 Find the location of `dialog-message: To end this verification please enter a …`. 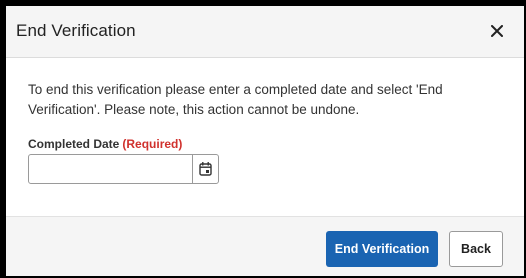

dialog-message: To end this verification please enter a … is located at coordinates (235, 99).